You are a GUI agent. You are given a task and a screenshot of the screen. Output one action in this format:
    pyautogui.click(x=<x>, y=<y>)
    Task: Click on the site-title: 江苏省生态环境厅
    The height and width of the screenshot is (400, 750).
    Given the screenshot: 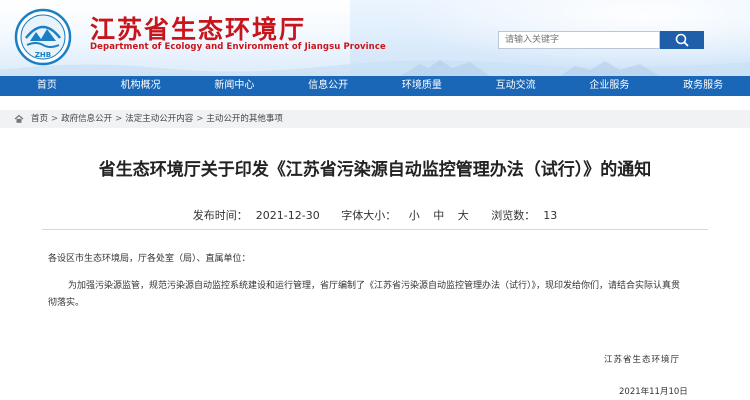 What is the action you would take?
    pyautogui.click(x=198, y=29)
    